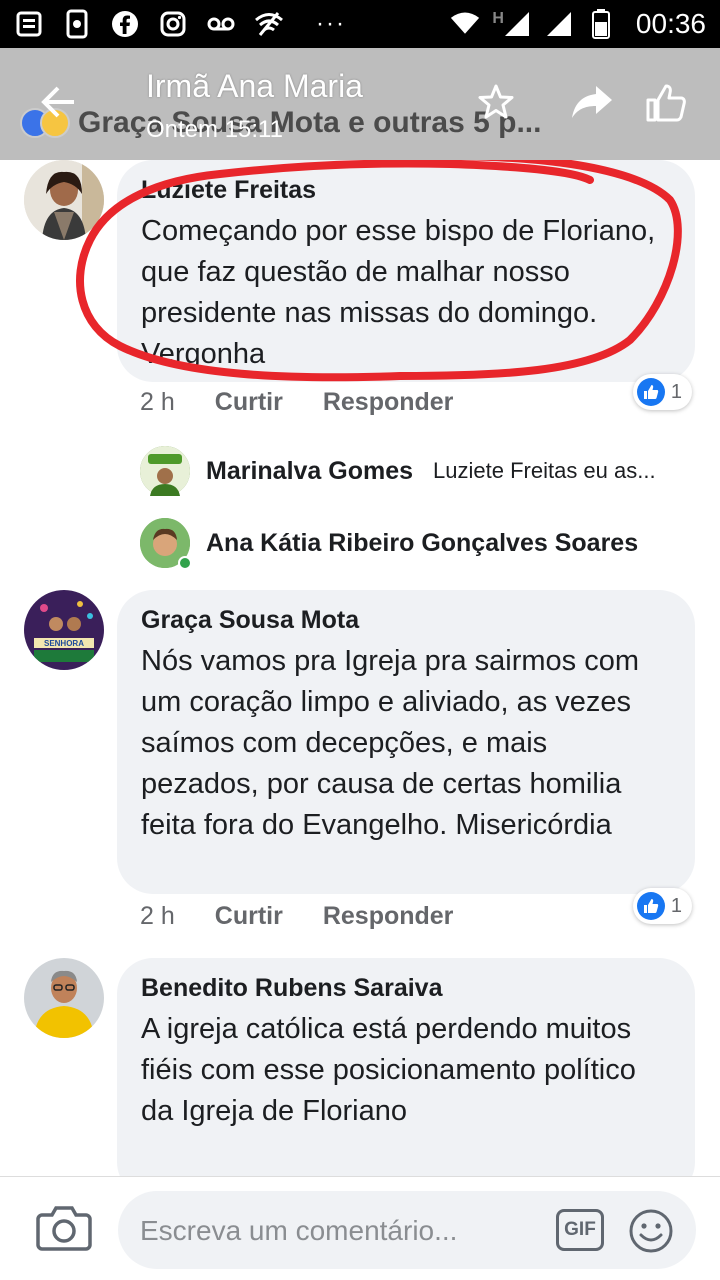  I want to click on share-button, so click(592, 102).